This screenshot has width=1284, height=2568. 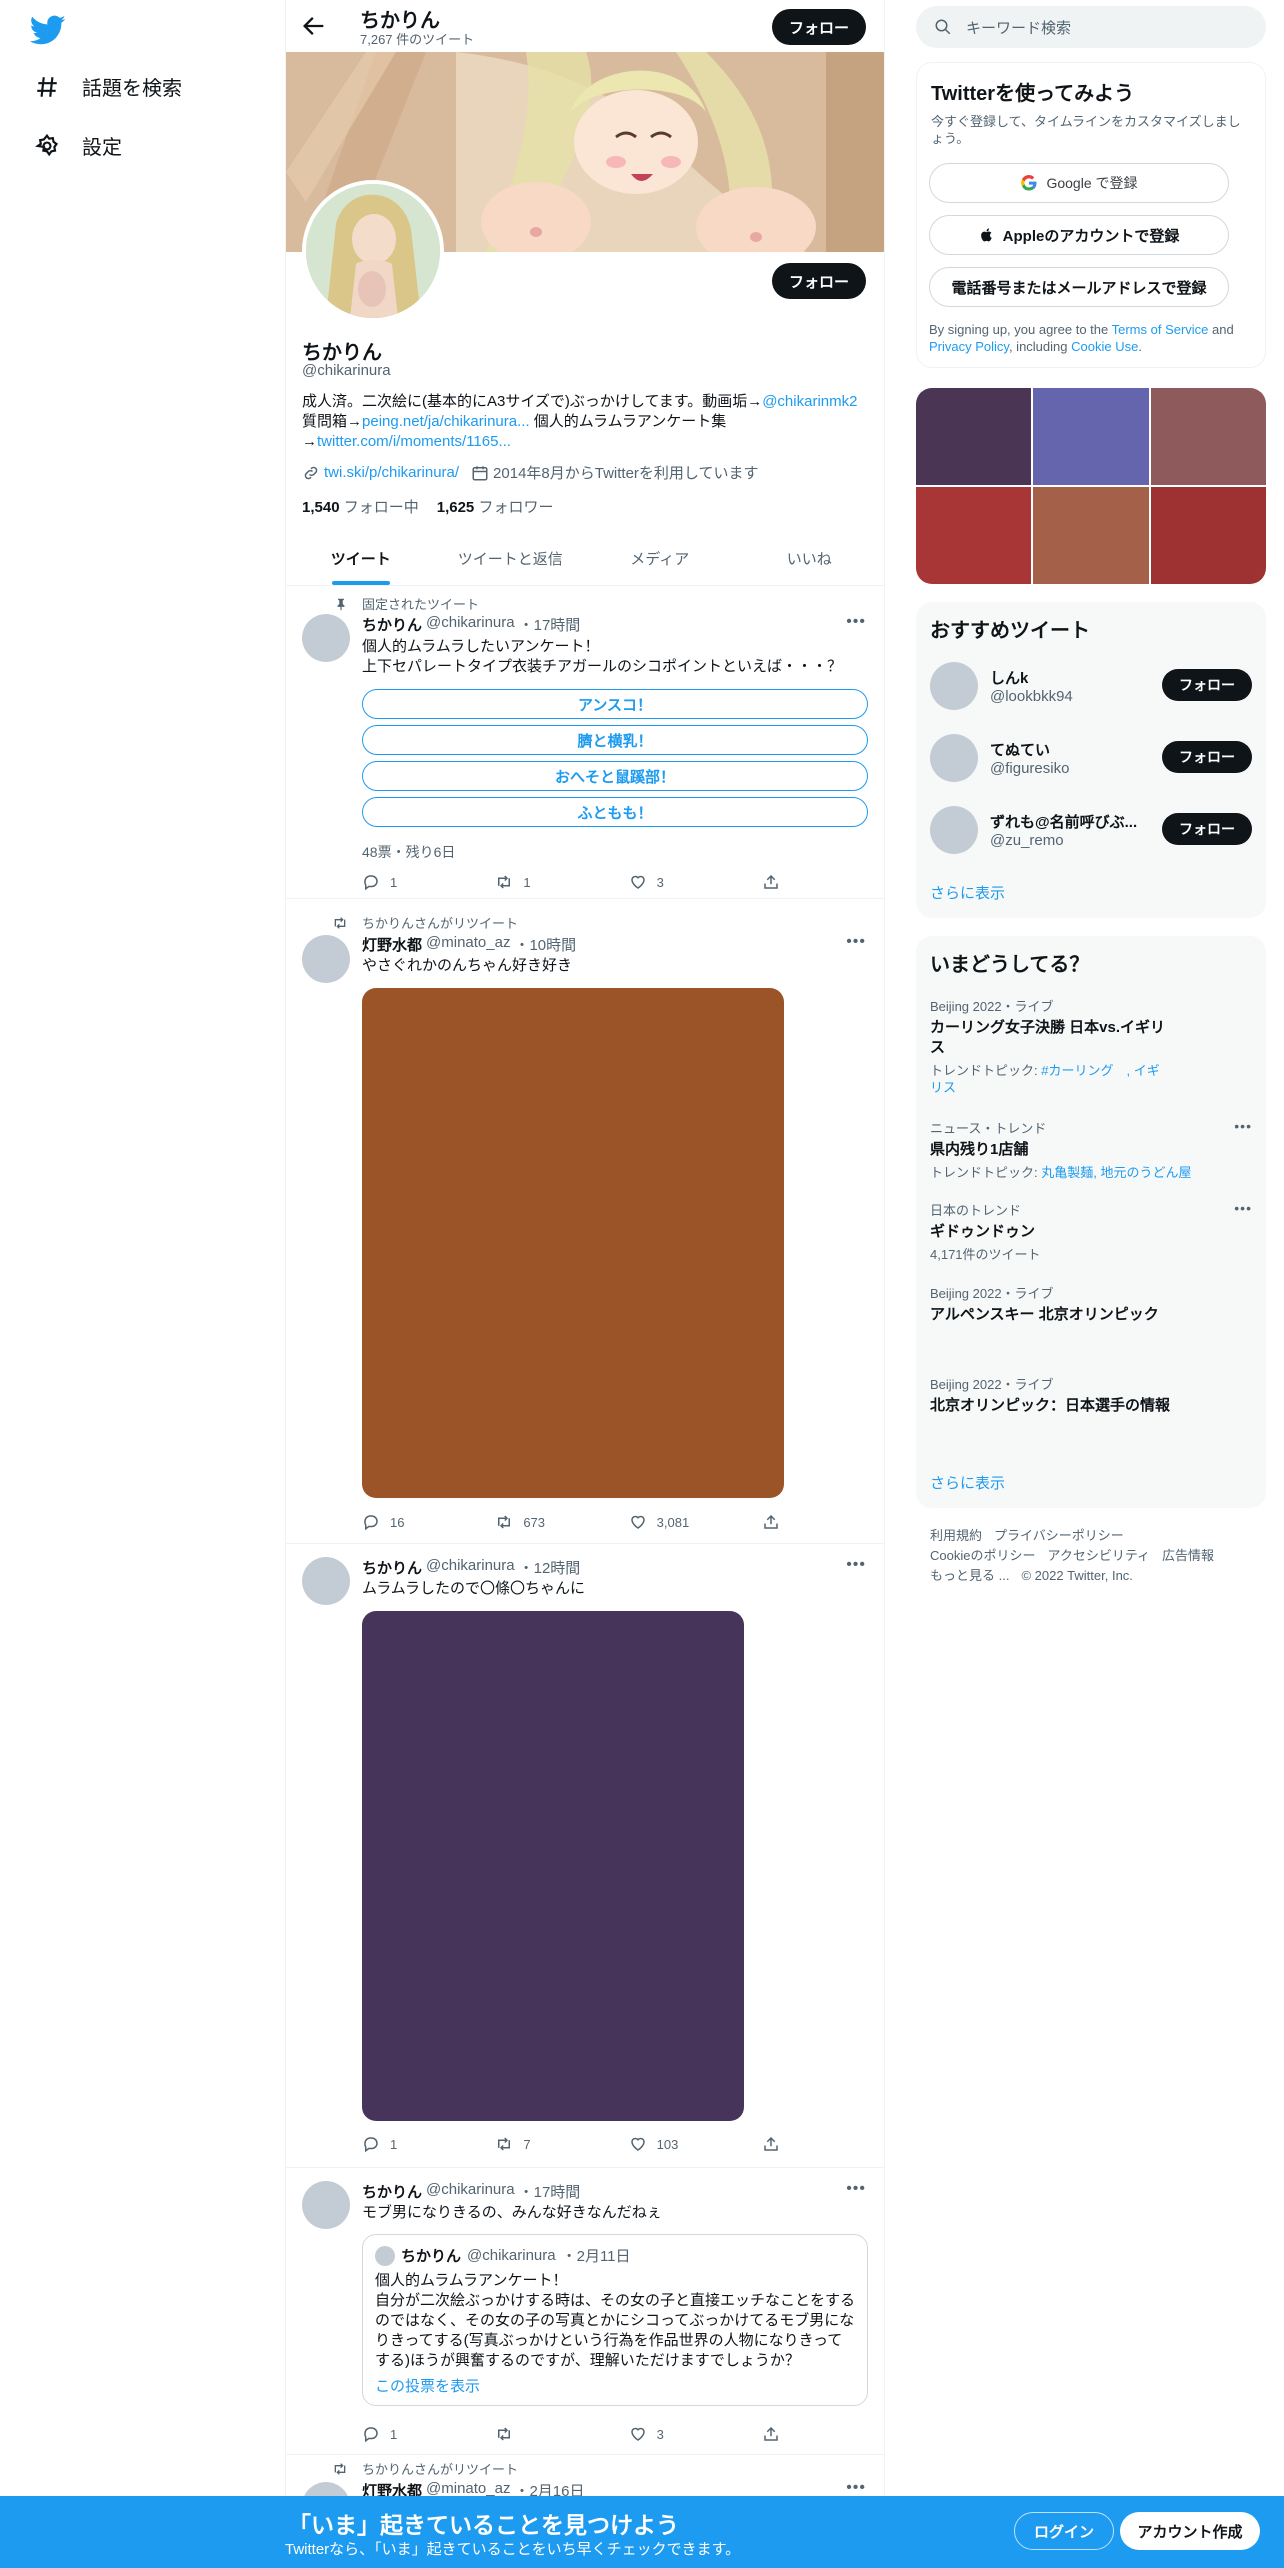 I want to click on search-box: キーワード検索, so click(x=1091, y=27).